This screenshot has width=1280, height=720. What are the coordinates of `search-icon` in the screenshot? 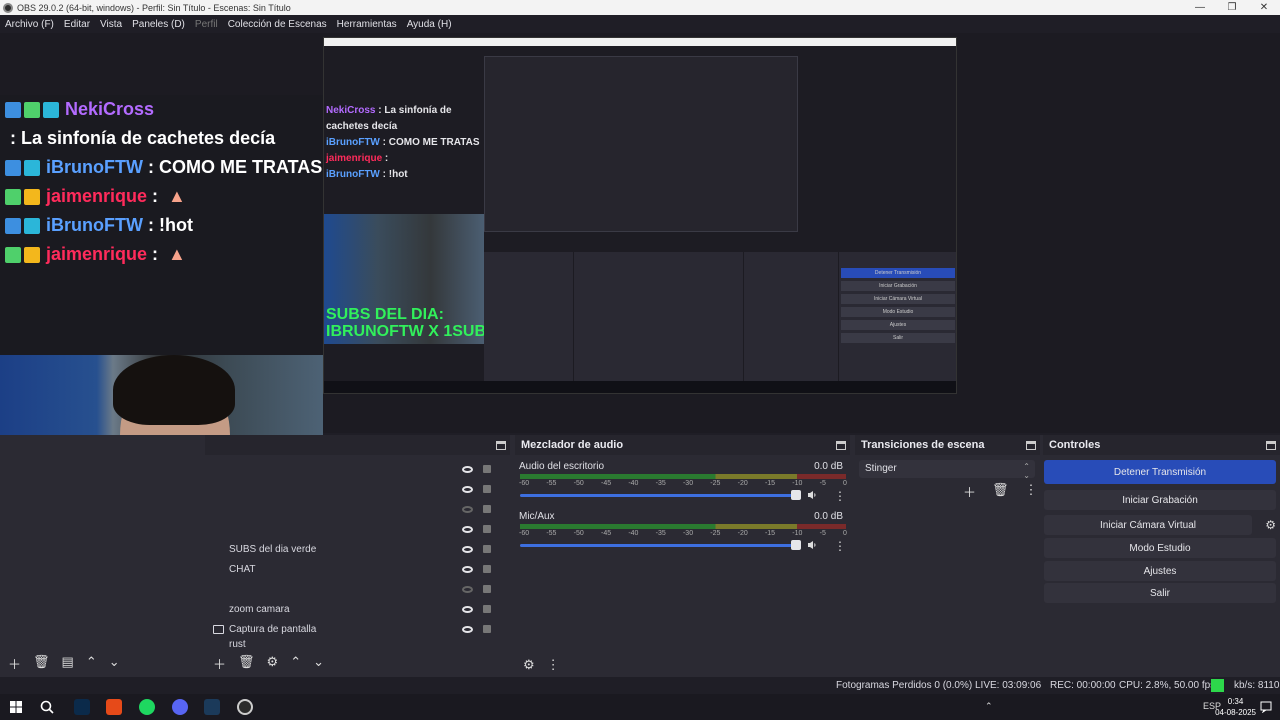 It's located at (47, 707).